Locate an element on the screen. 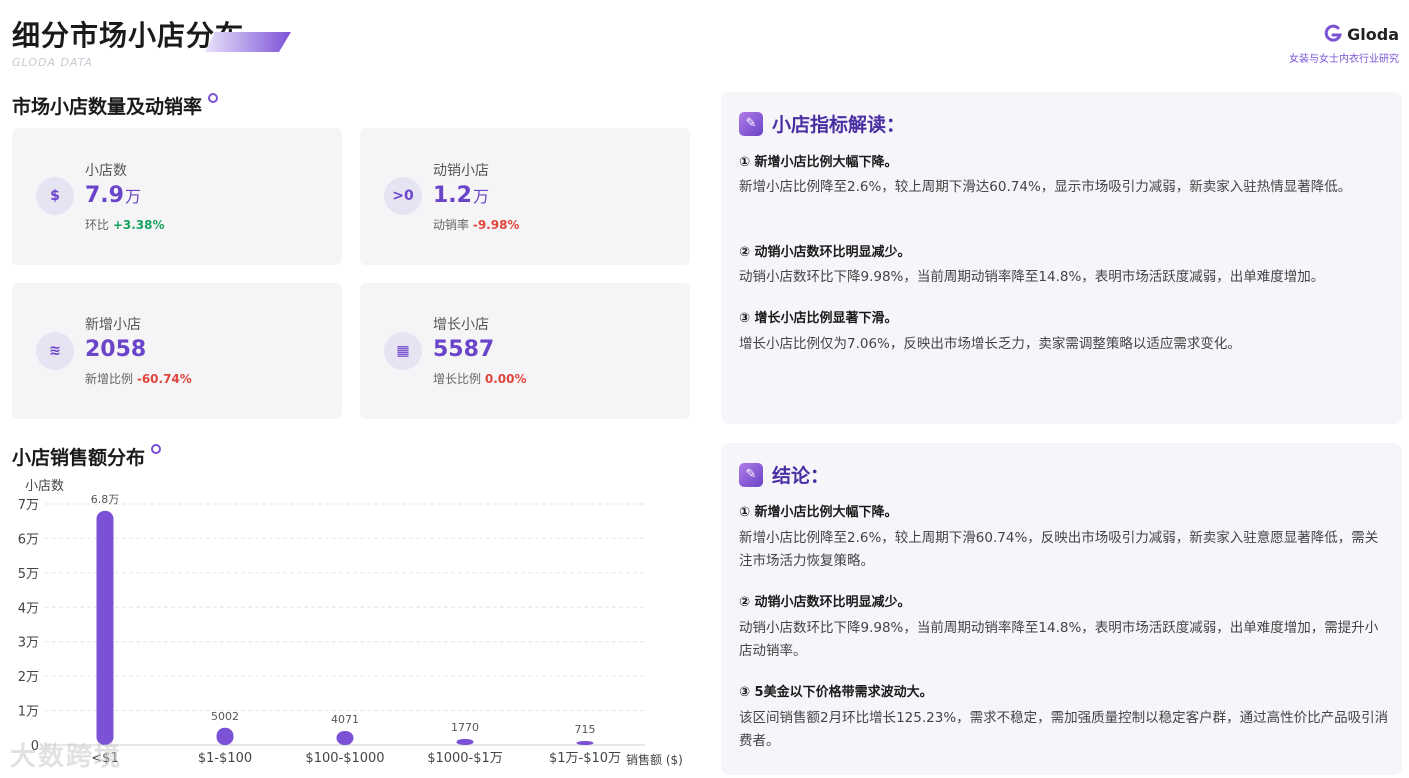 This screenshot has height=778, width=1409. brand-name: Gloda is located at coordinates (1373, 34).